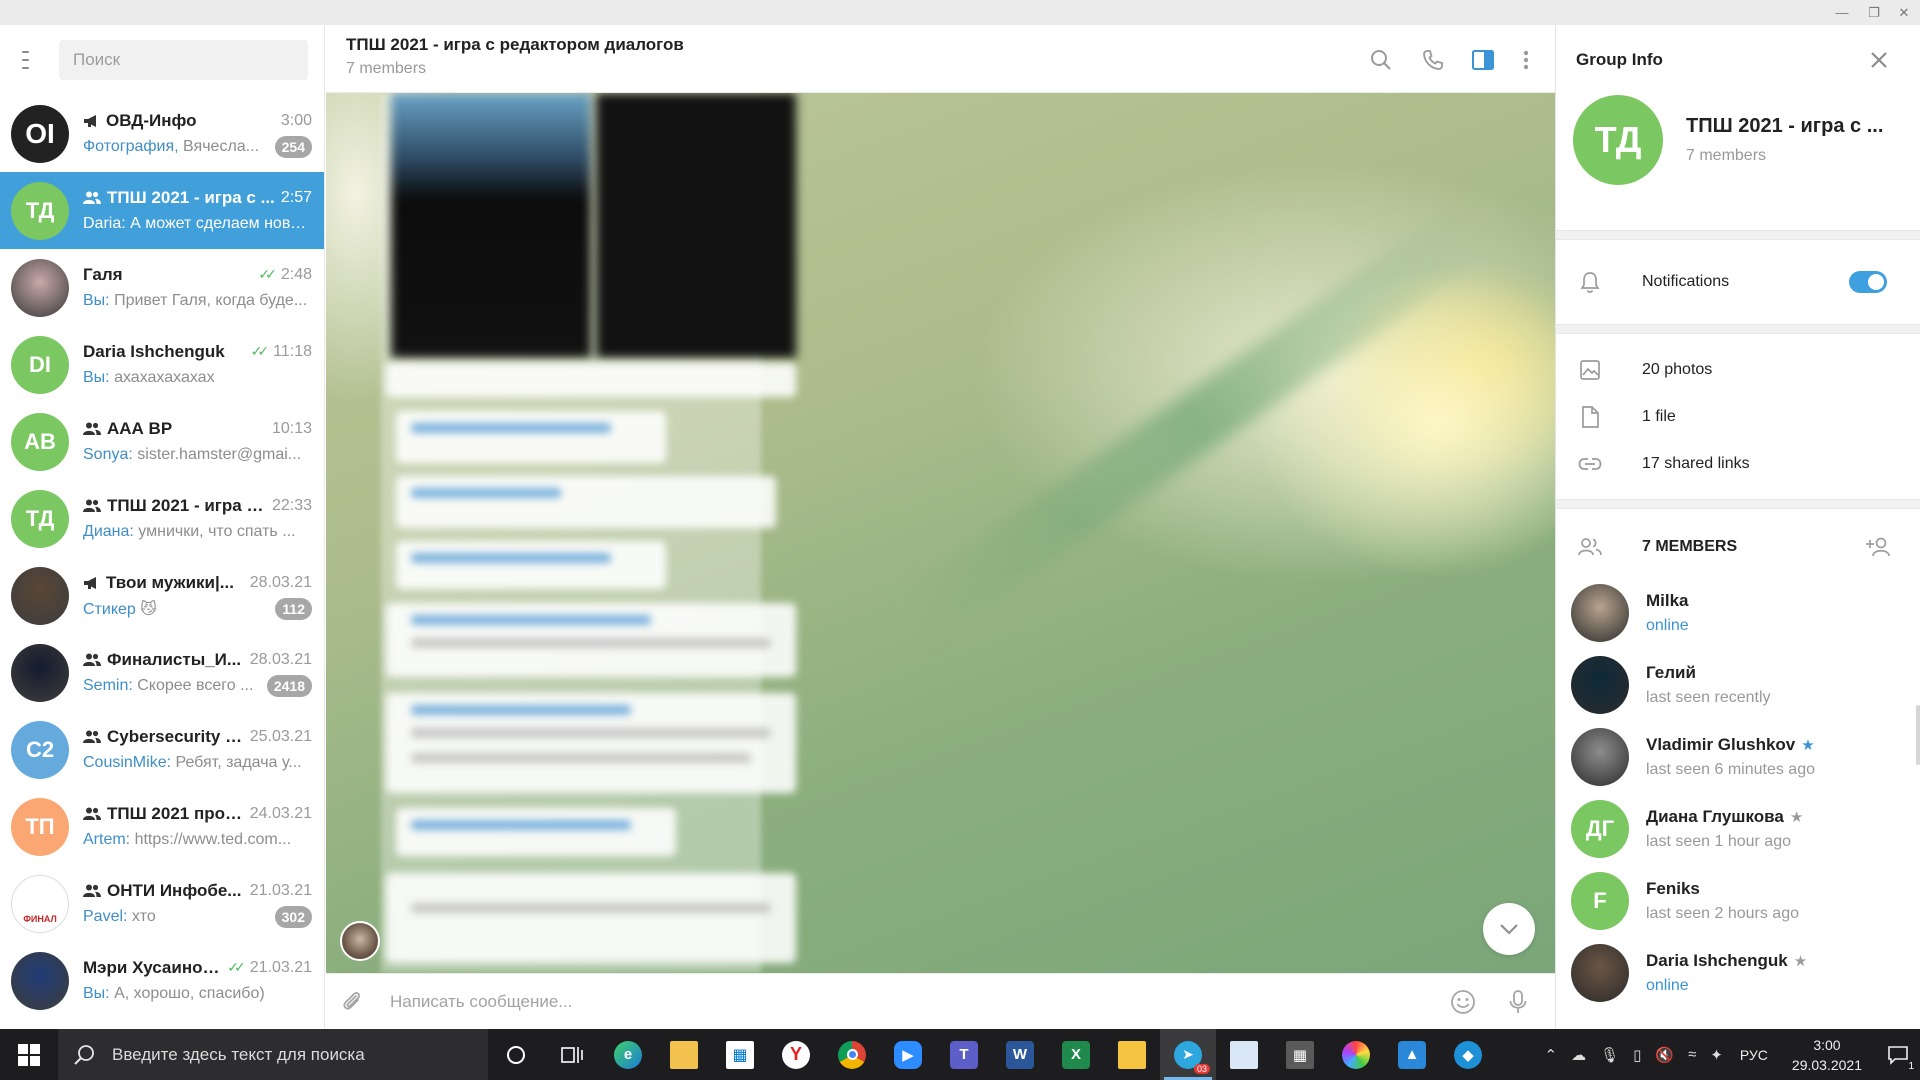  Describe the element at coordinates (1300, 1054) in the screenshot. I see `calculator-icon: ▦` at that location.